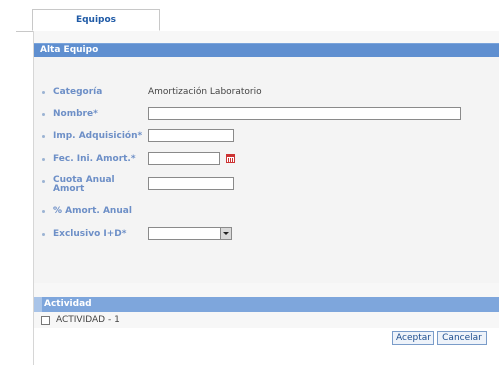 The height and width of the screenshot is (365, 499). I want to click on row-nombre: Nombre*, so click(266, 116).